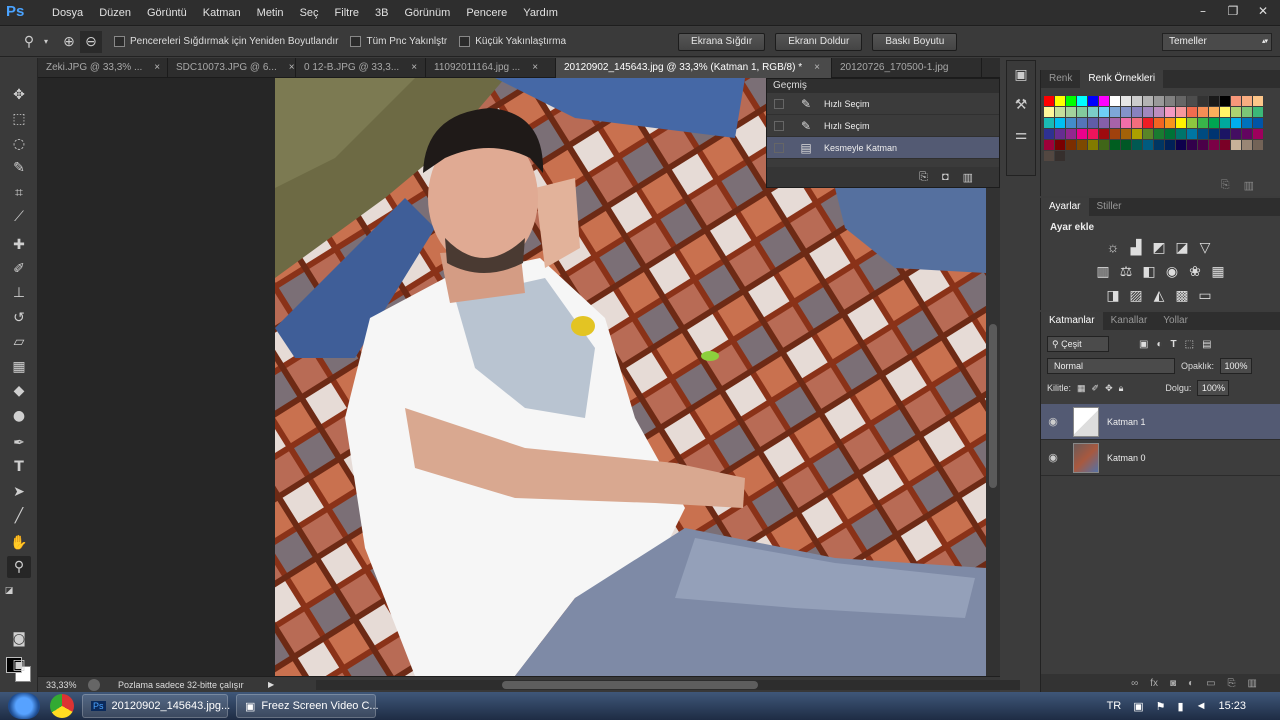  I want to click on tab-channels: Kanallar, so click(1129, 321).